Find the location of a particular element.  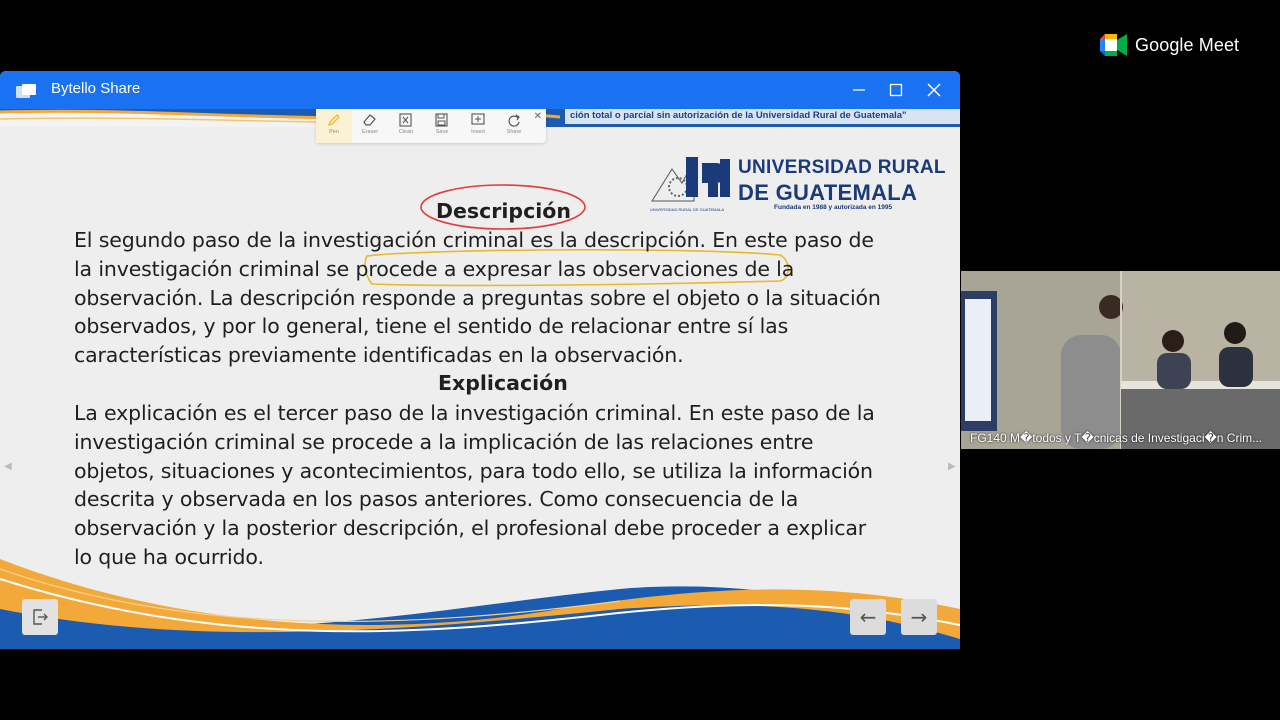

arrow-right-icon: → is located at coordinates (919, 617).